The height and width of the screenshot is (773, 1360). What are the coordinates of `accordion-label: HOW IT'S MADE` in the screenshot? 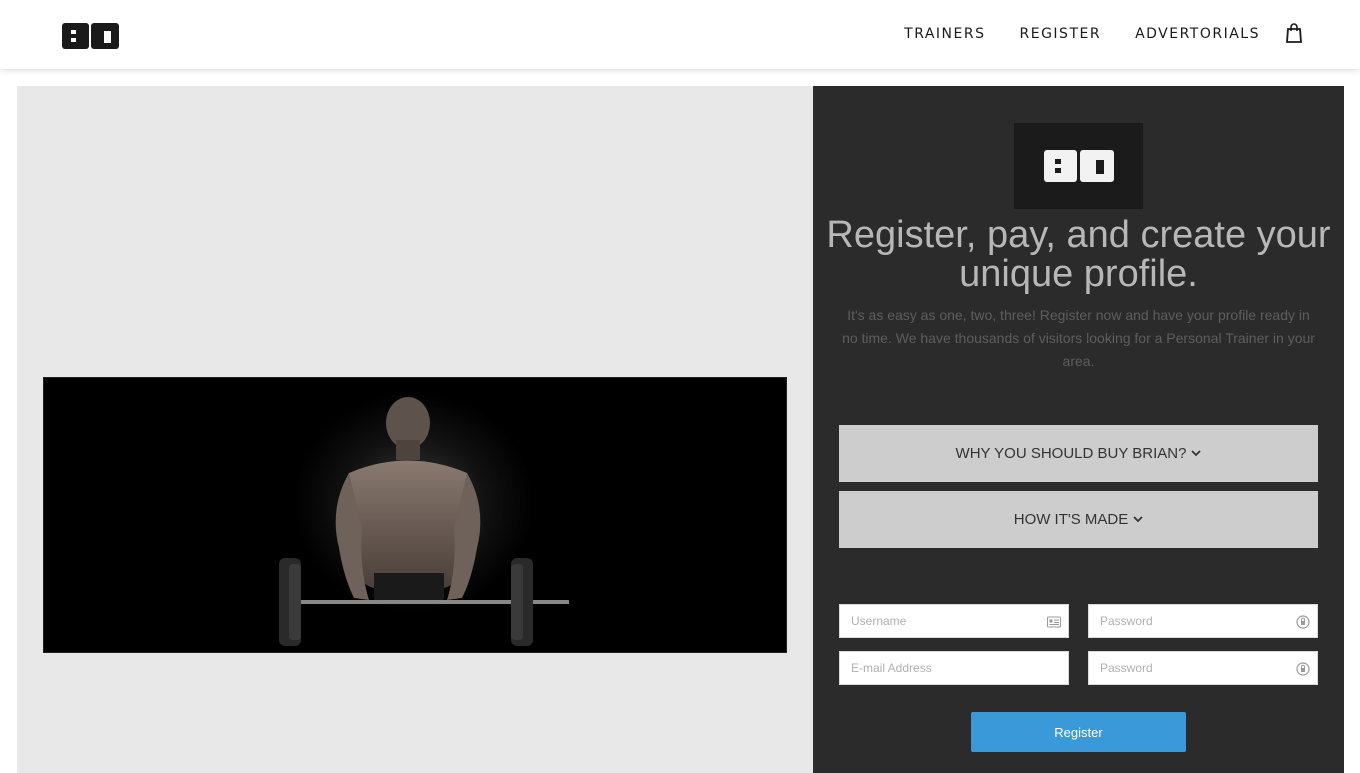 It's located at (1071, 519).